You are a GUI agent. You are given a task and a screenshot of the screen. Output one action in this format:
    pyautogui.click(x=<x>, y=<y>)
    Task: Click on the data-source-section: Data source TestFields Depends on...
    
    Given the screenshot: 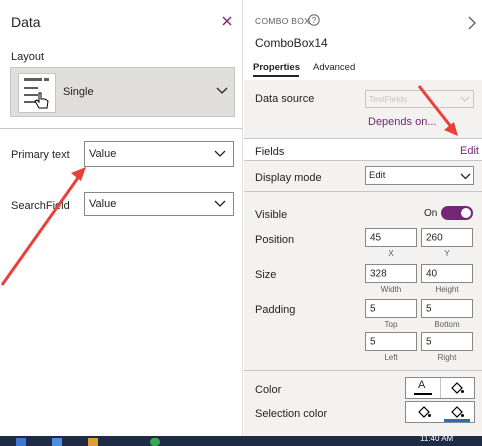 What is the action you would take?
    pyautogui.click(x=363, y=109)
    